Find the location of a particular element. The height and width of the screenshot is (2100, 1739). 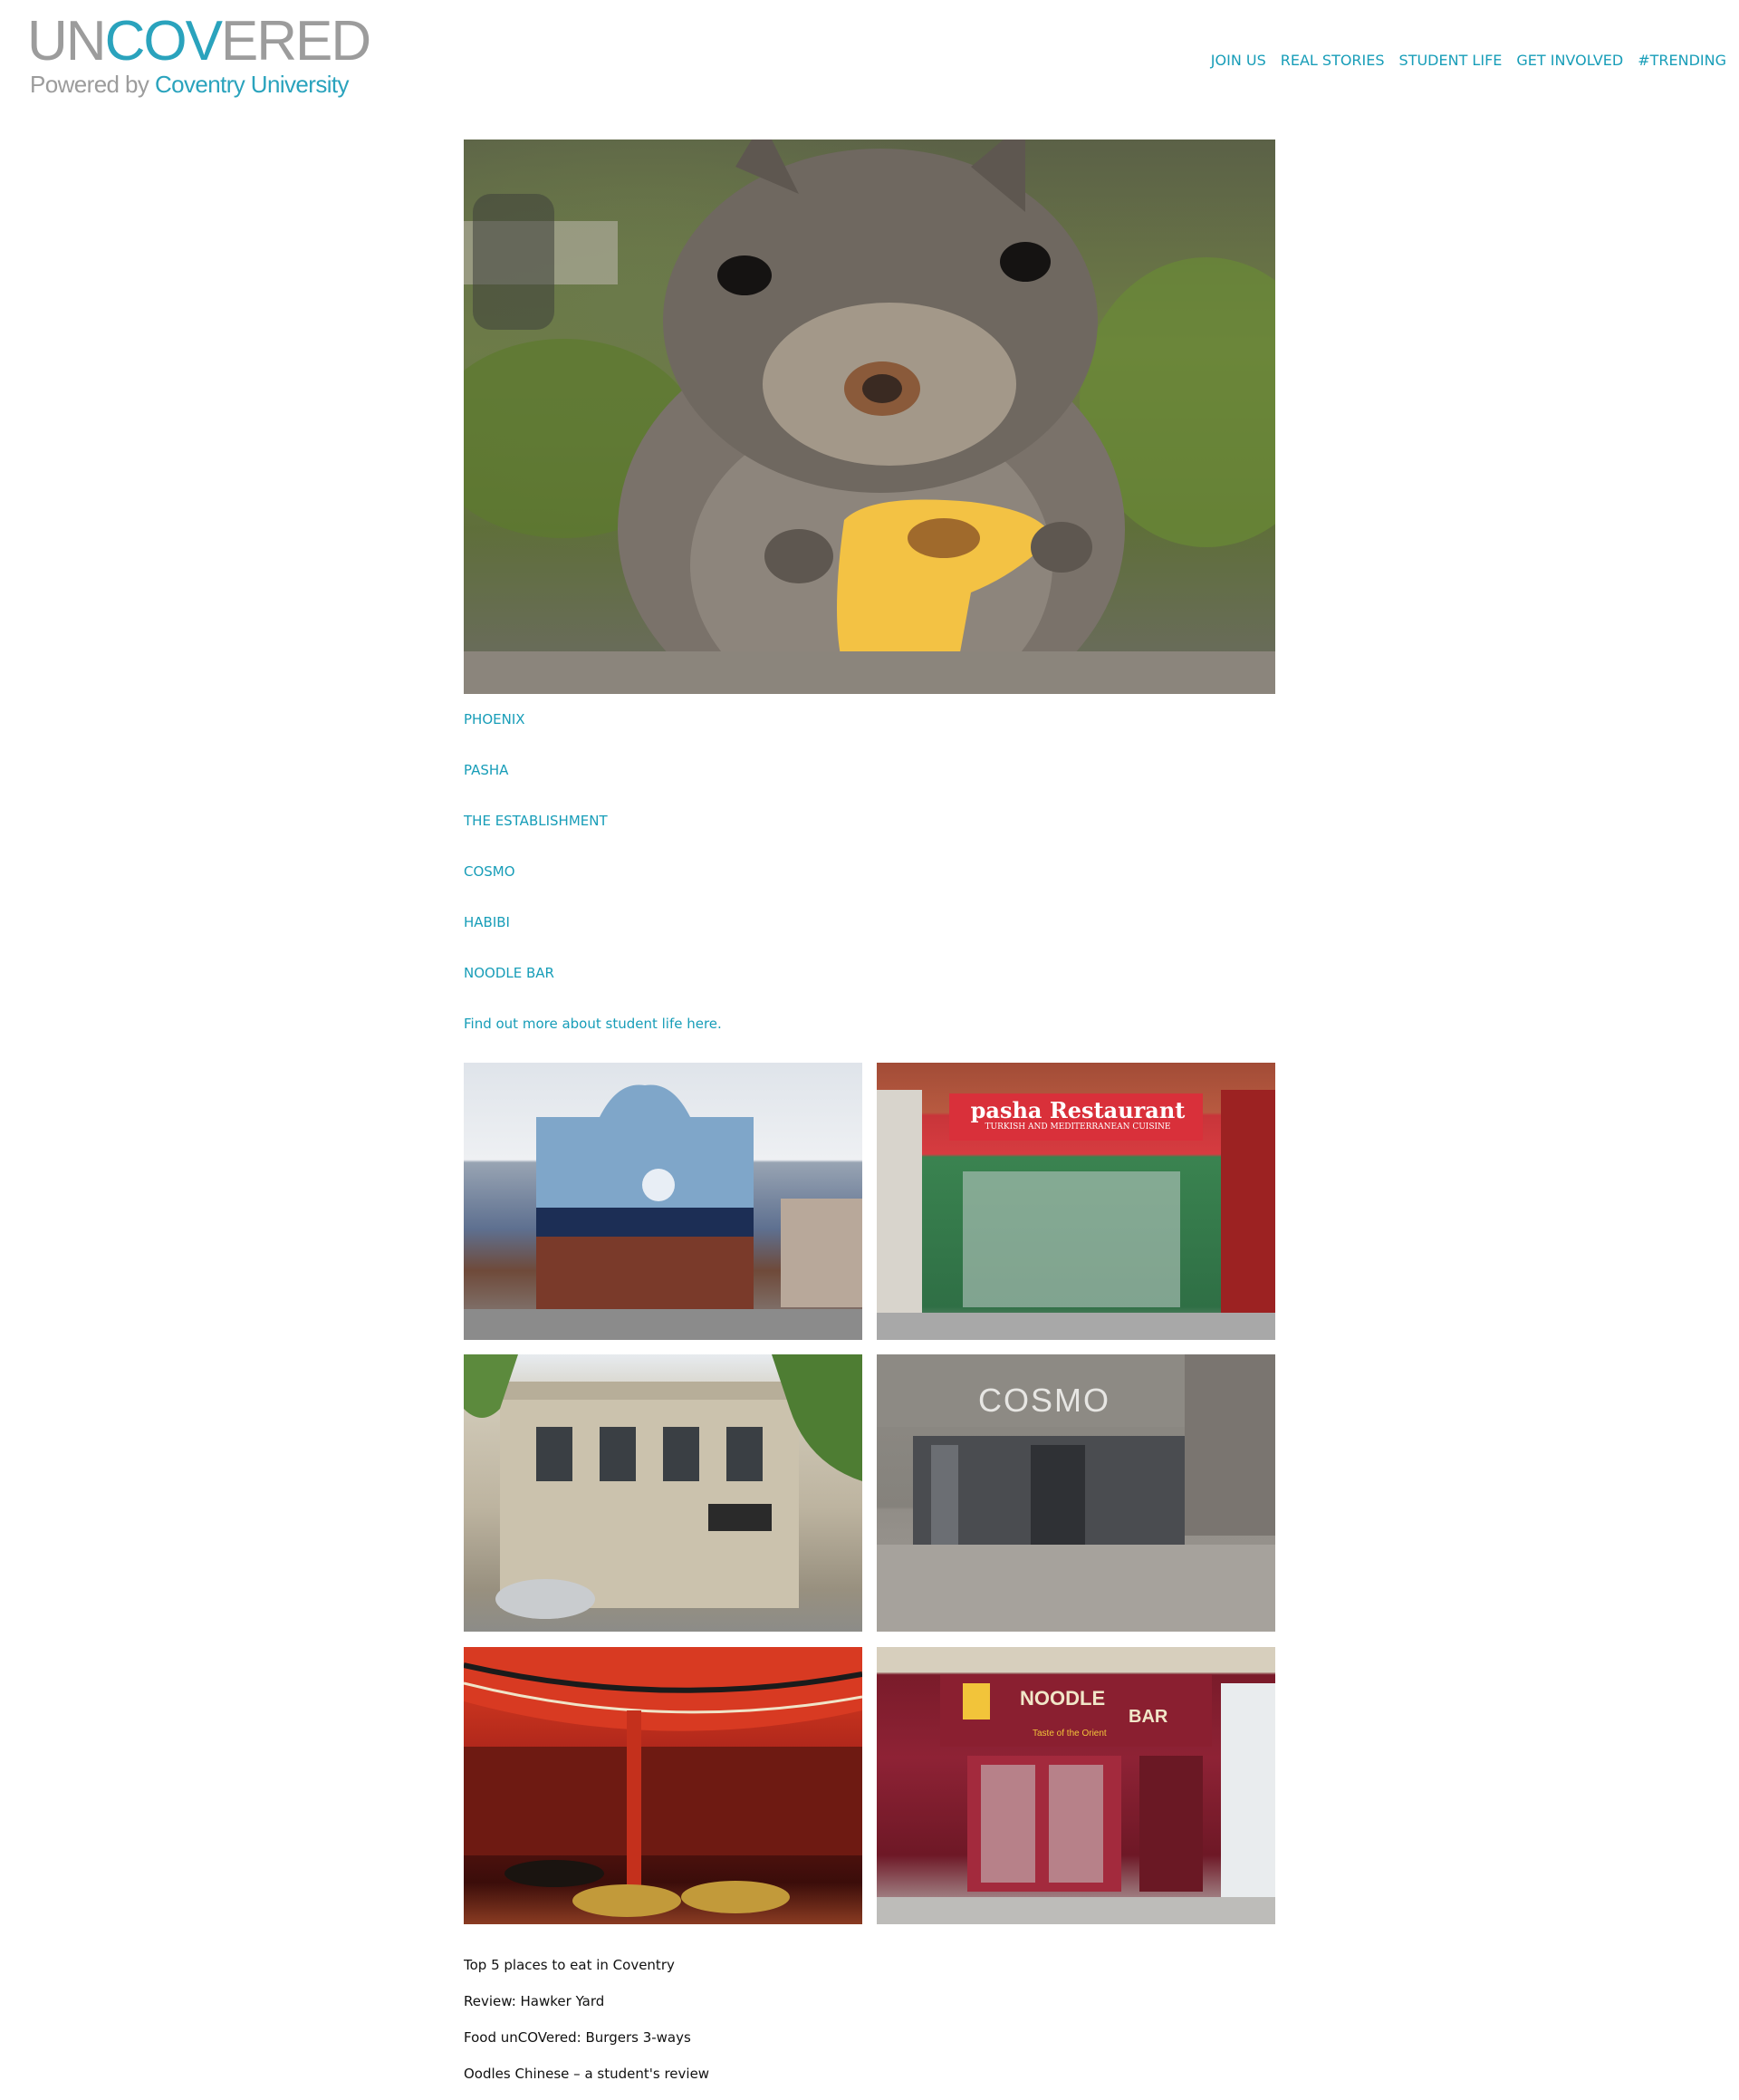

nav-student-life: STUDENT LIFE is located at coordinates (1451, 60).